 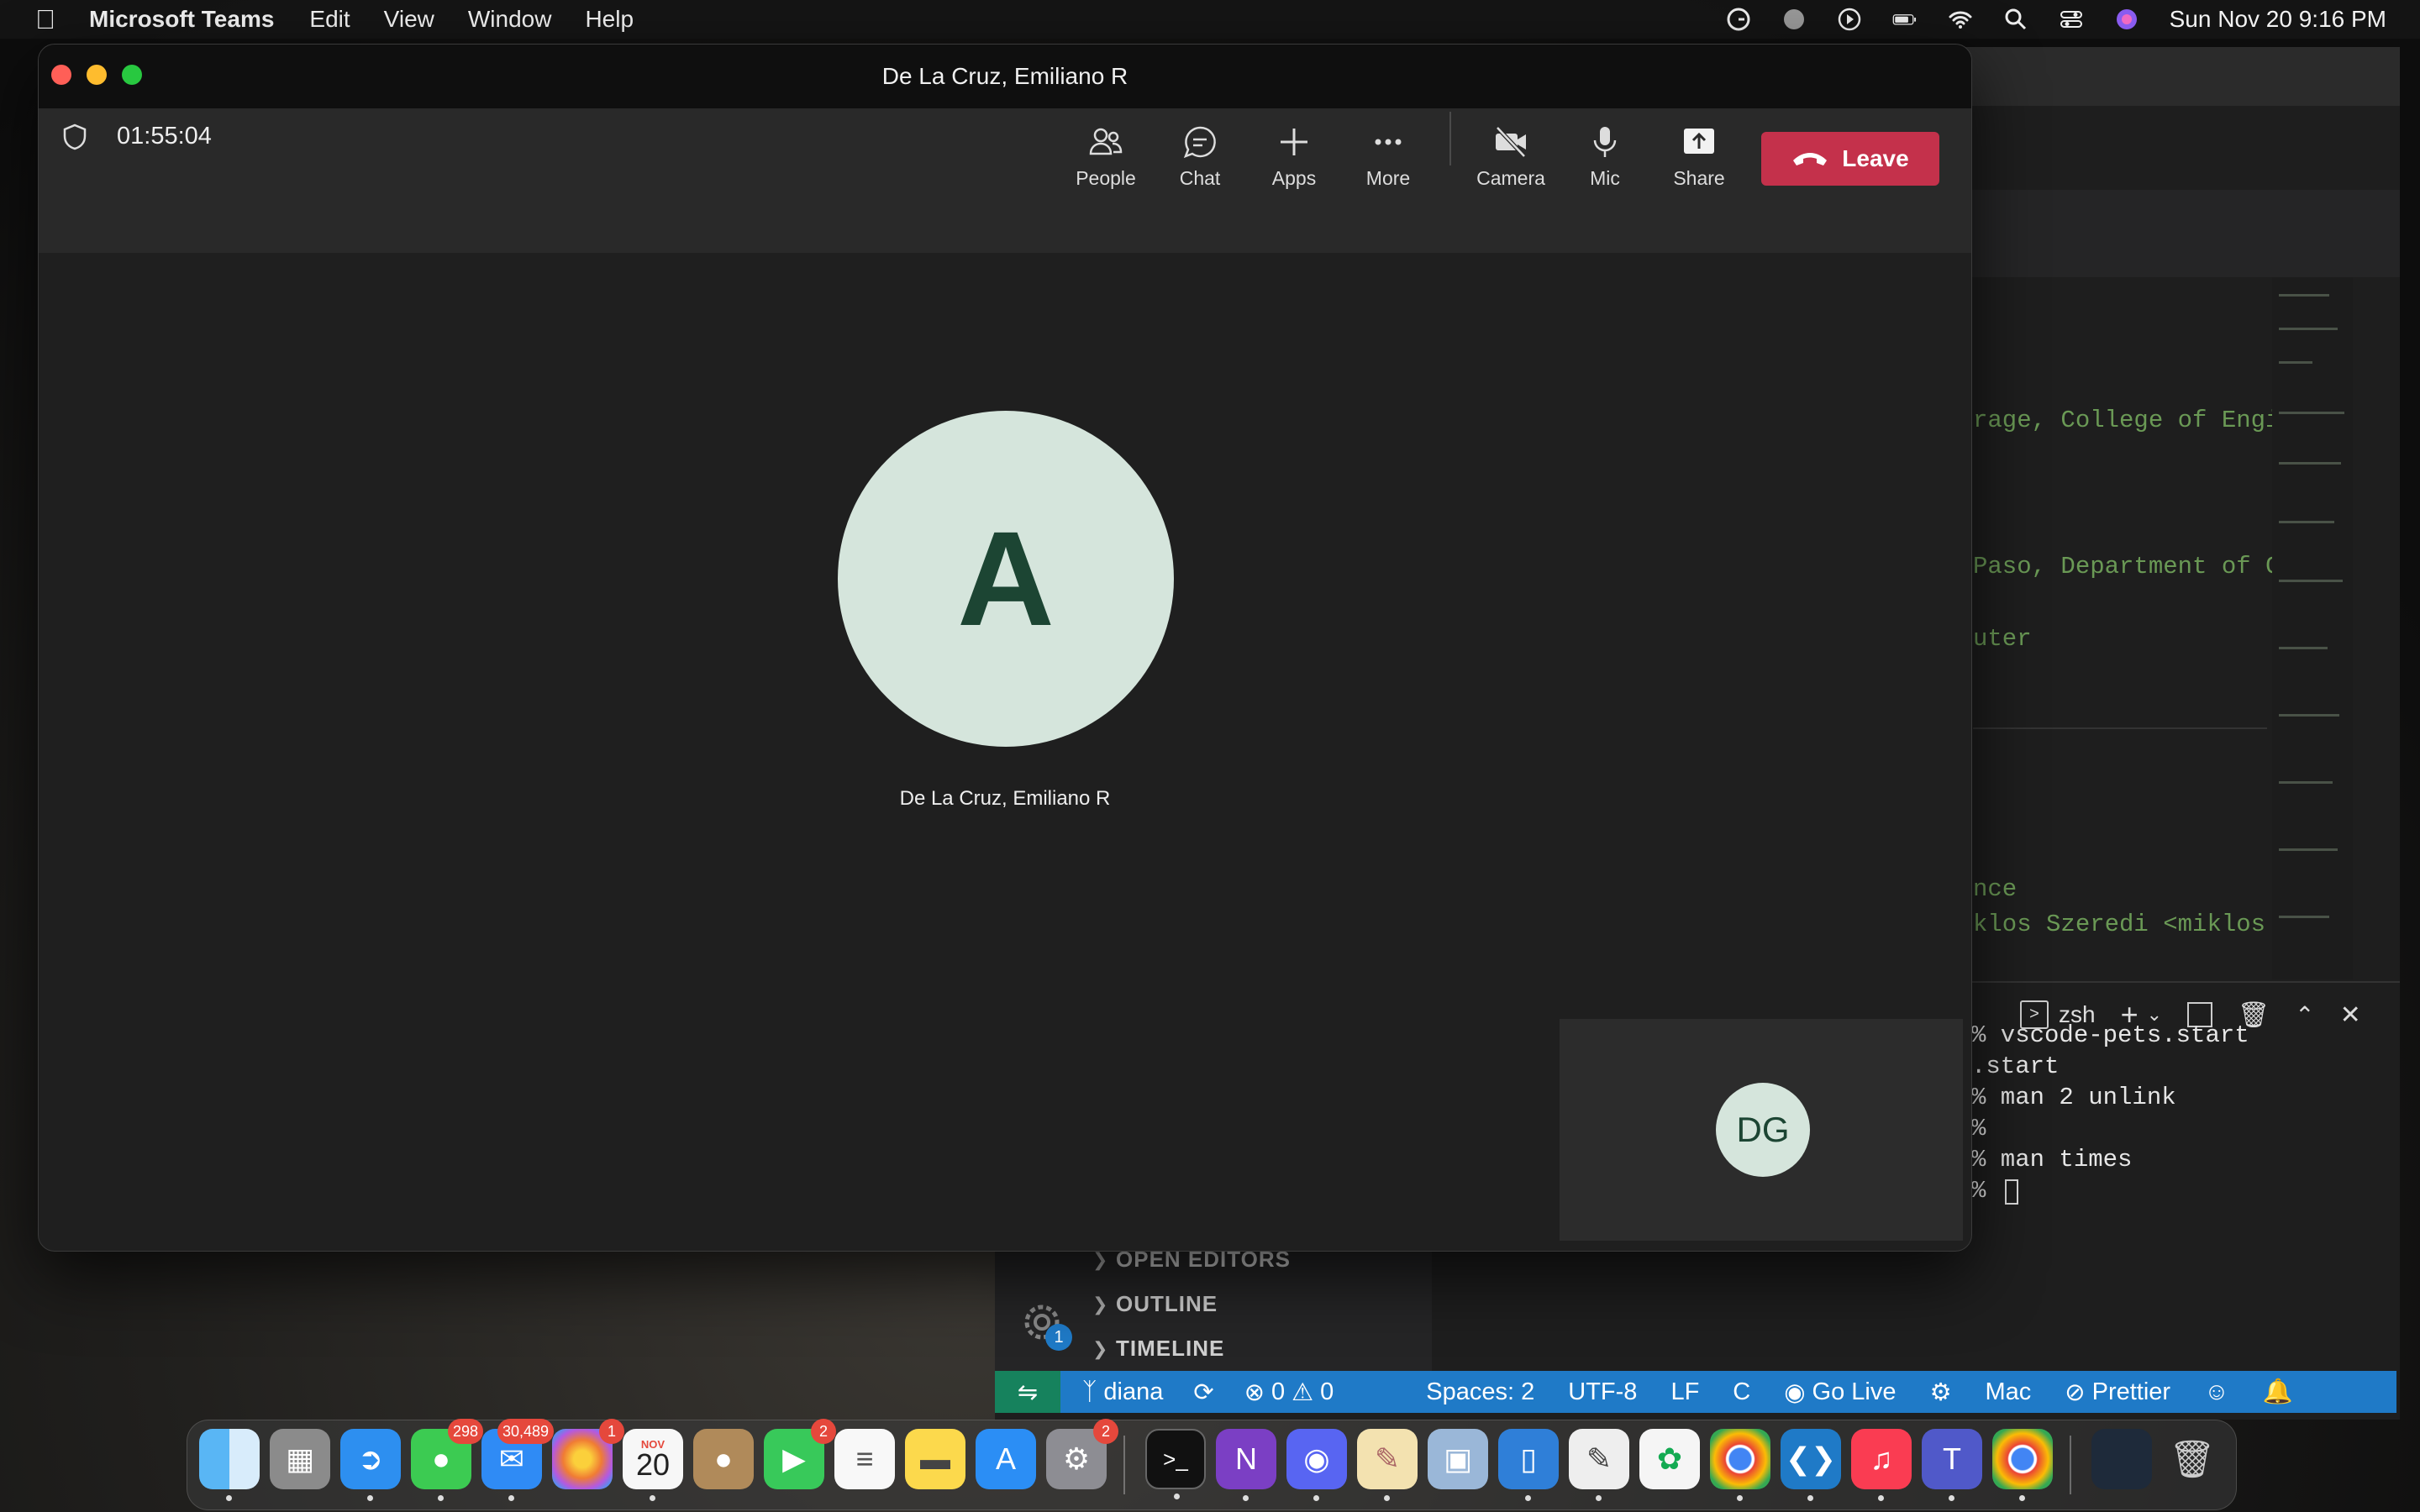 I want to click on launchpad-icon: ▦, so click(x=300, y=1459).